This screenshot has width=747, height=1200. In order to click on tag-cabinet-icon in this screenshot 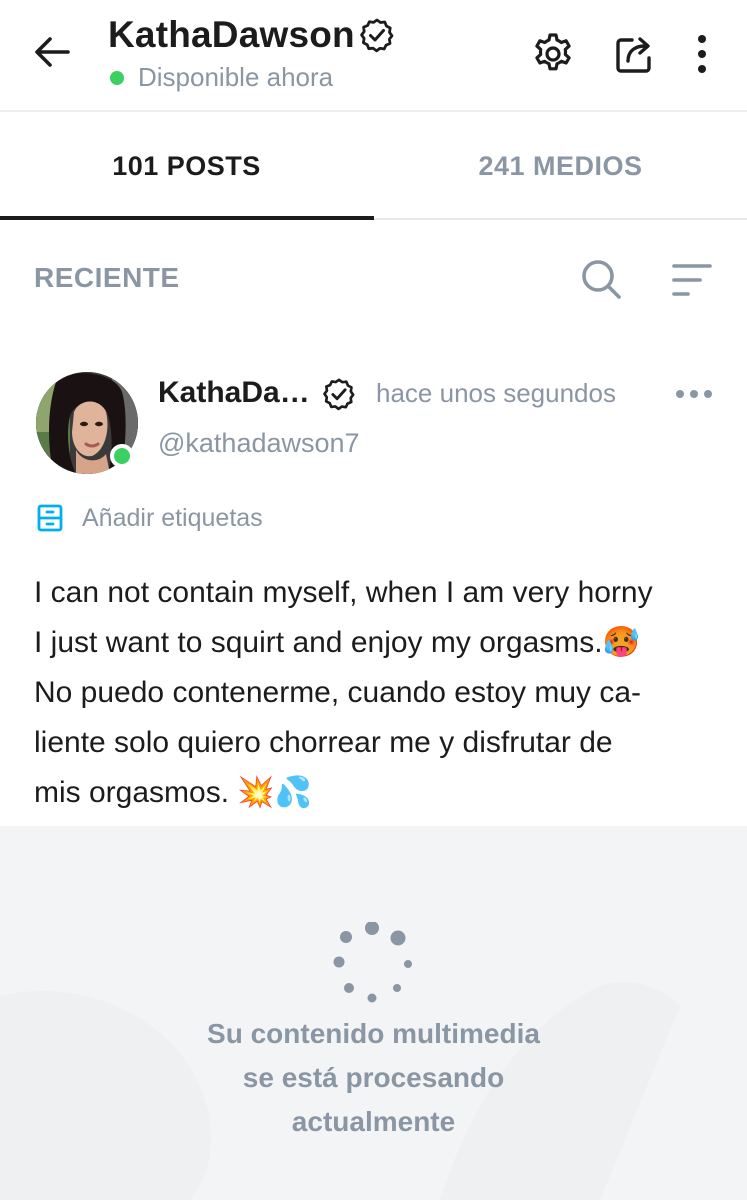, I will do `click(50, 518)`.